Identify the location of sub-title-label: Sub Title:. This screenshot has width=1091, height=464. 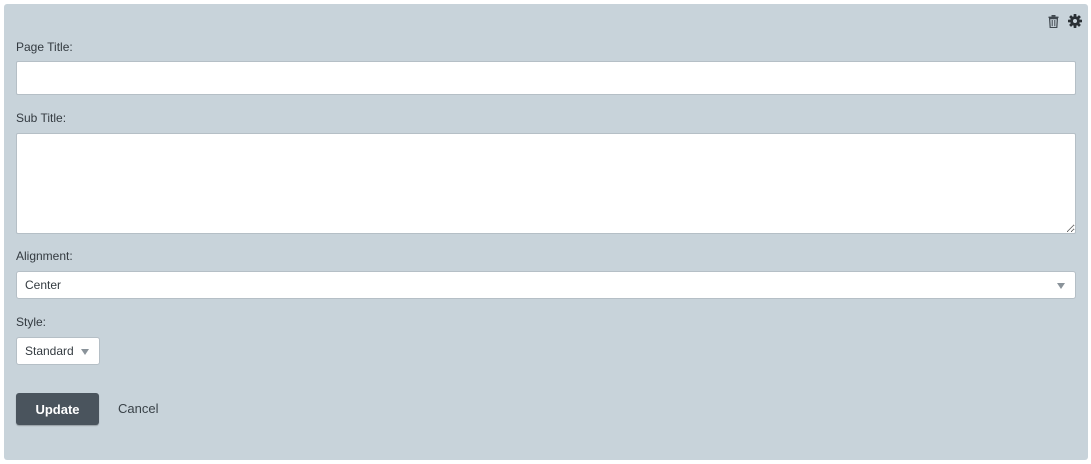
(41, 118).